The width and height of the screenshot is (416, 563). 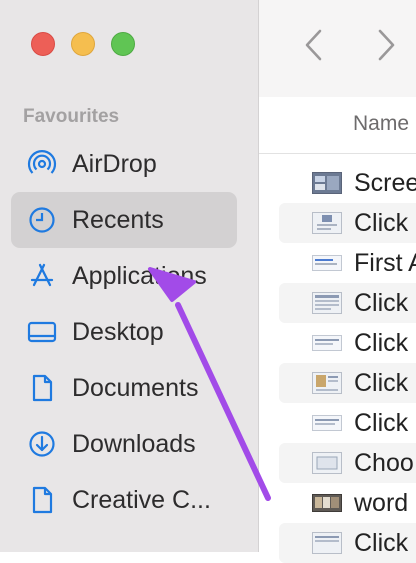 What do you see at coordinates (347, 463) in the screenshot?
I see `list-item: Choo` at bounding box center [347, 463].